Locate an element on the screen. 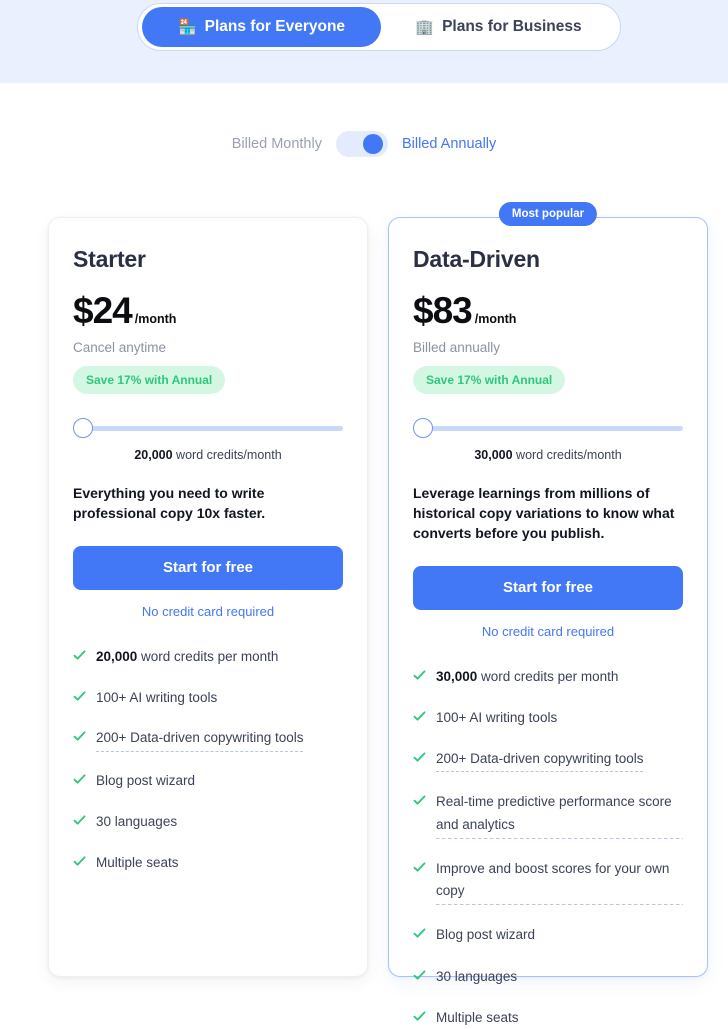  billing-period-toggle-row: Billed Monthly Billed Annually is located at coordinates (364, 144).